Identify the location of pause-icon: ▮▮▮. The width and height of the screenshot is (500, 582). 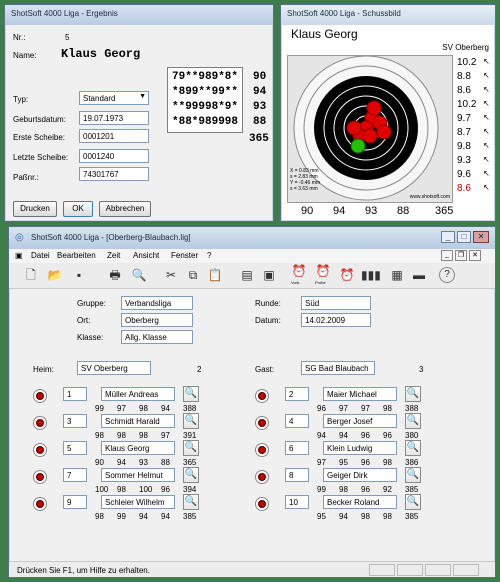
(371, 275).